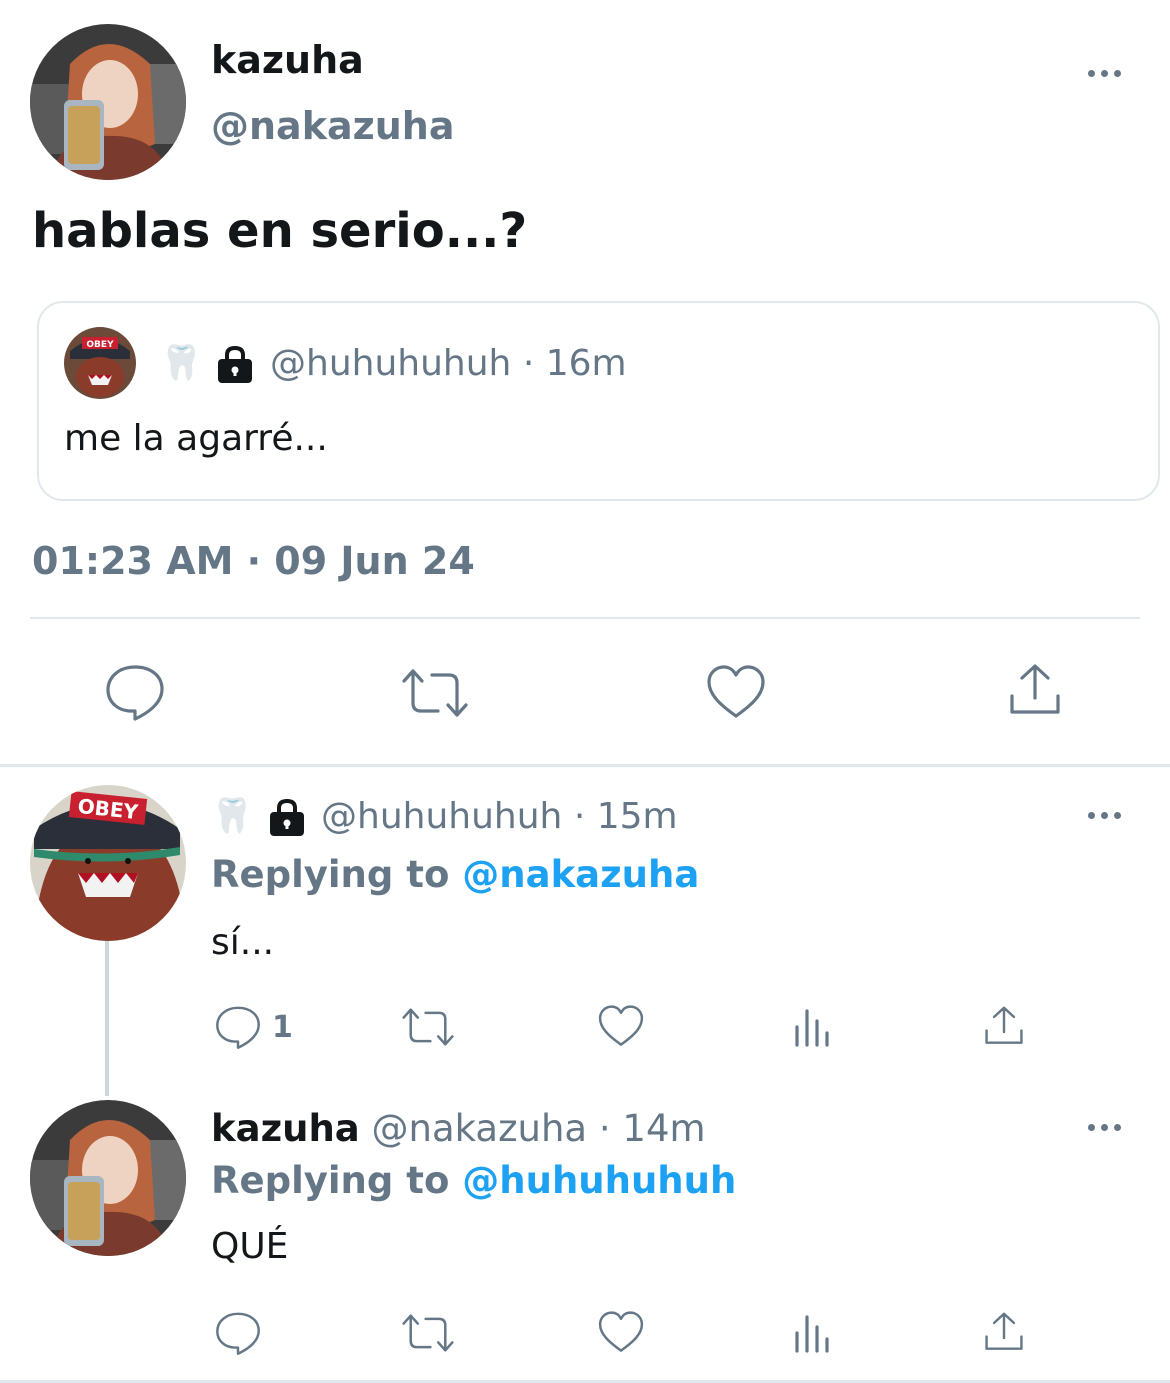  I want to click on reply-time: 15m, so click(637, 816).